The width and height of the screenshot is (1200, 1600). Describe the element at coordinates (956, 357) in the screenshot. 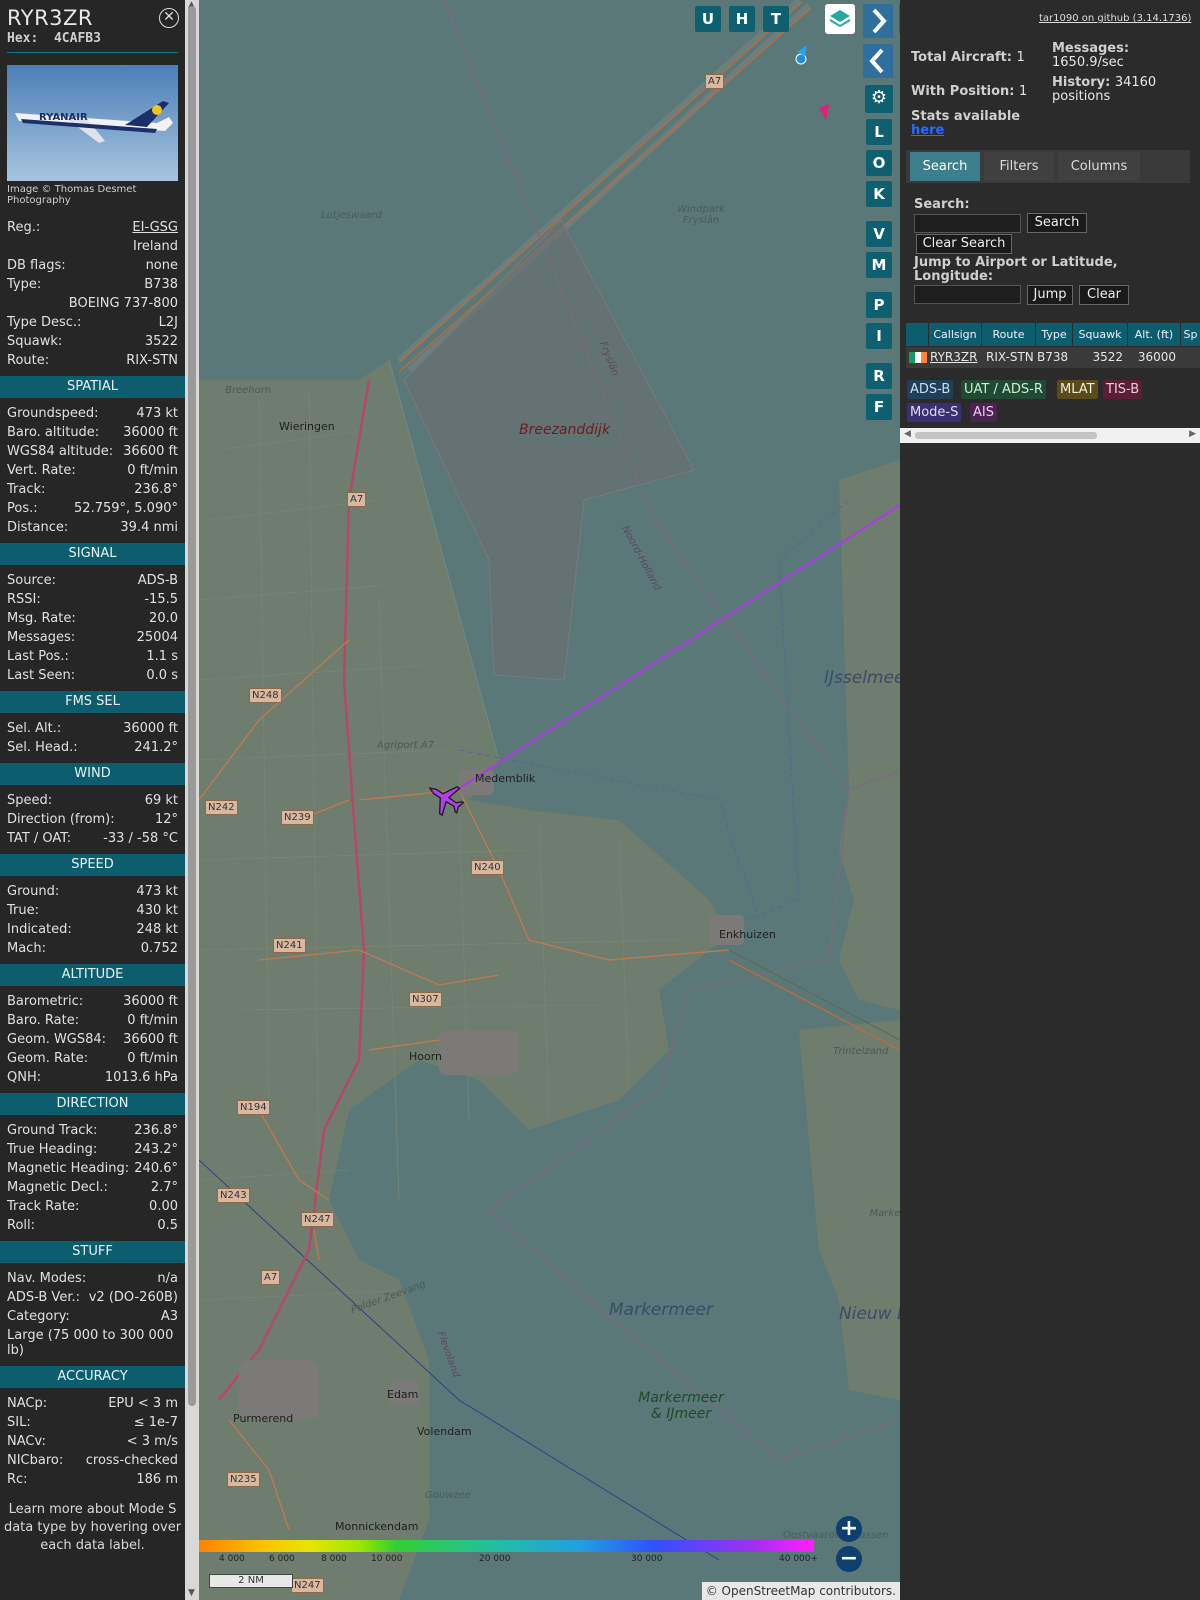

I see `row-callsign: RYR3ZR` at that location.